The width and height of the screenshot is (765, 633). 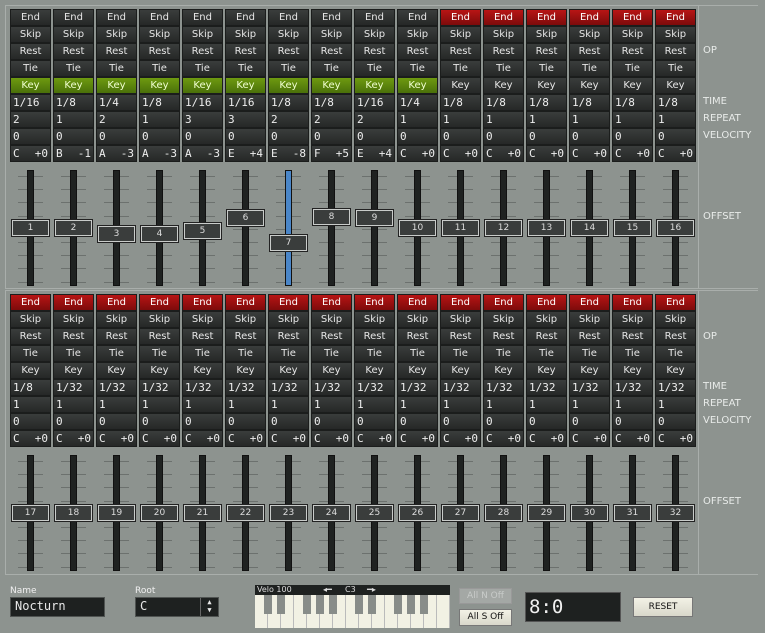 What do you see at coordinates (503, 228) in the screenshot?
I see `slider-knob: 12` at bounding box center [503, 228].